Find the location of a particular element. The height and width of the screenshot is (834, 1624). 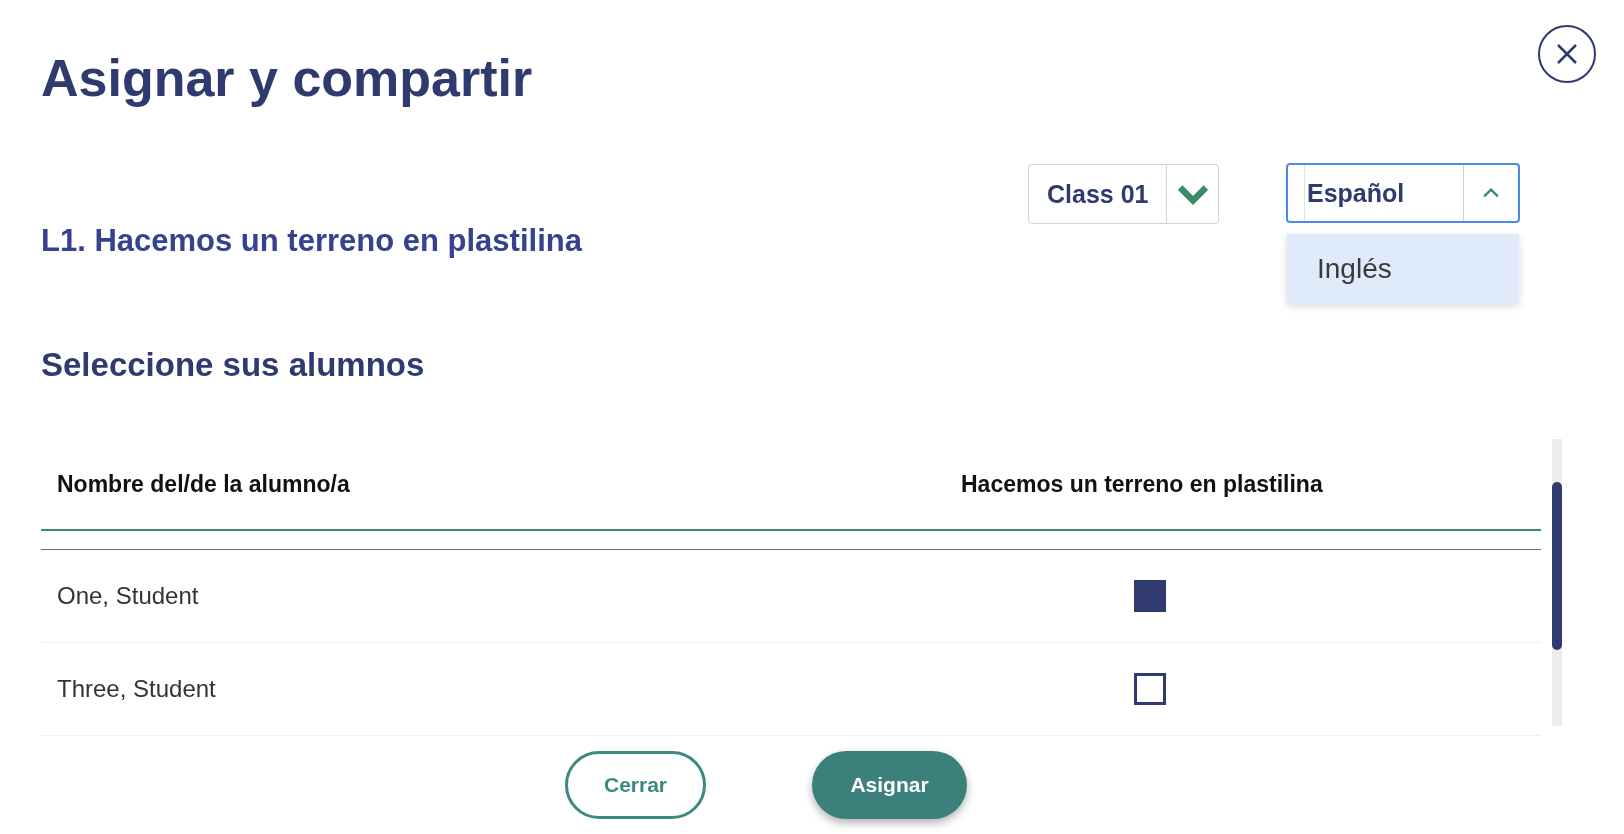

lesson-title: L1. Hacemos un terreno en plastilina is located at coordinates (311, 241).